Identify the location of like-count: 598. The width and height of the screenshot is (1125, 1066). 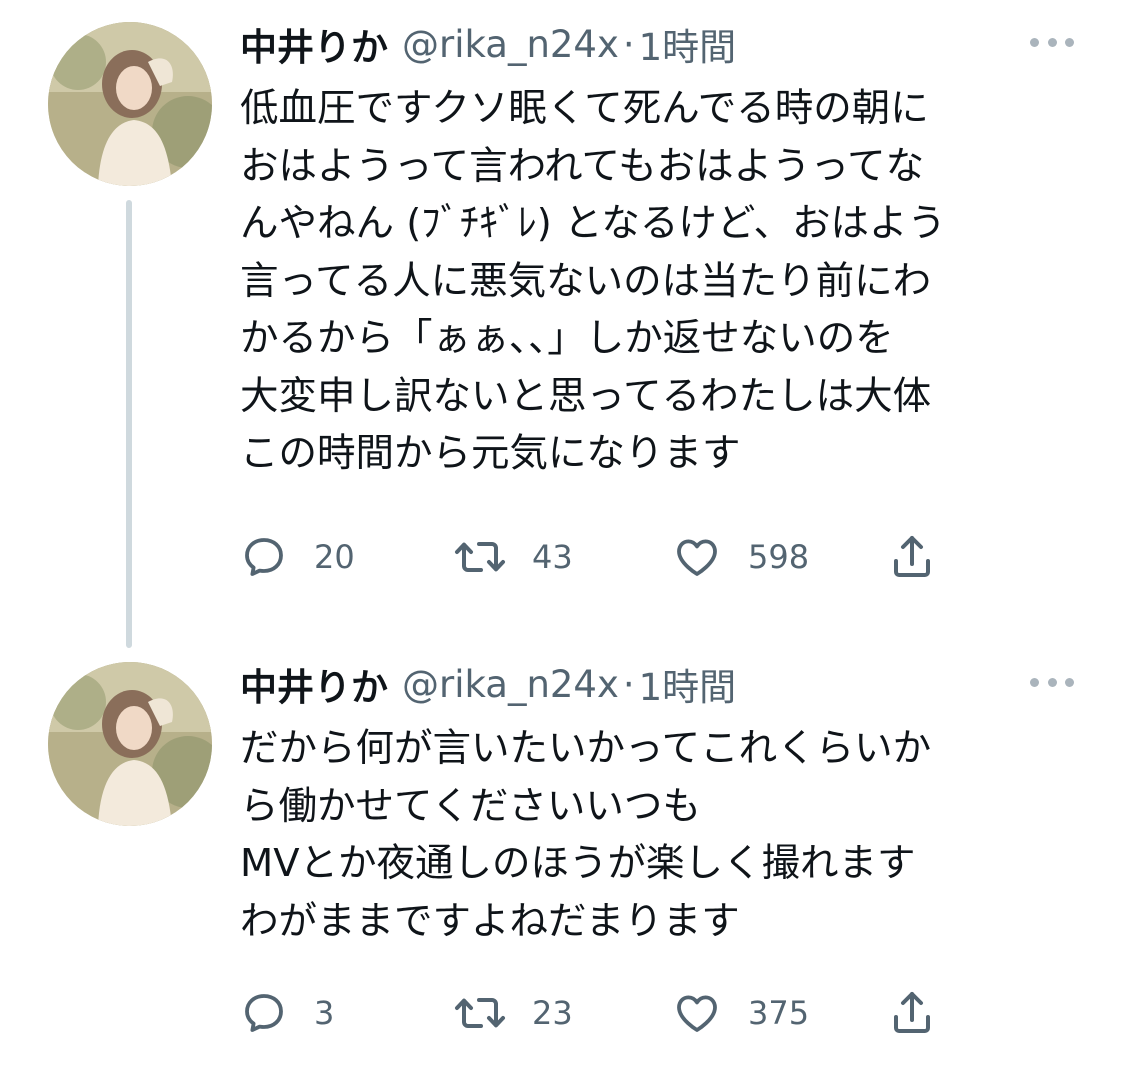
(779, 557).